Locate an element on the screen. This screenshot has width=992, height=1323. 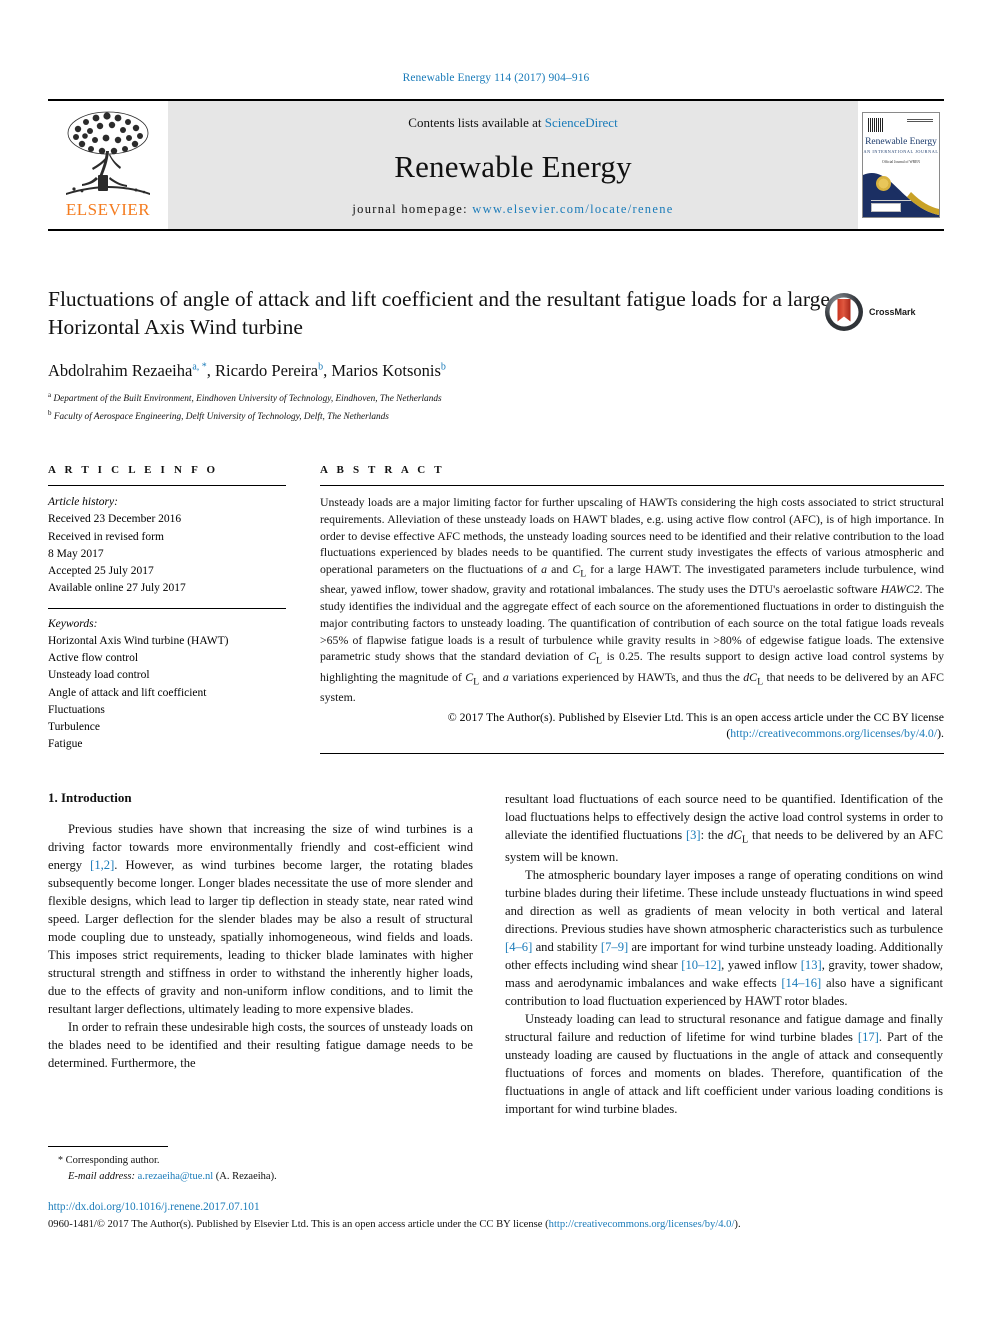
elsevier-tree-icon is located at coordinates (108, 153).